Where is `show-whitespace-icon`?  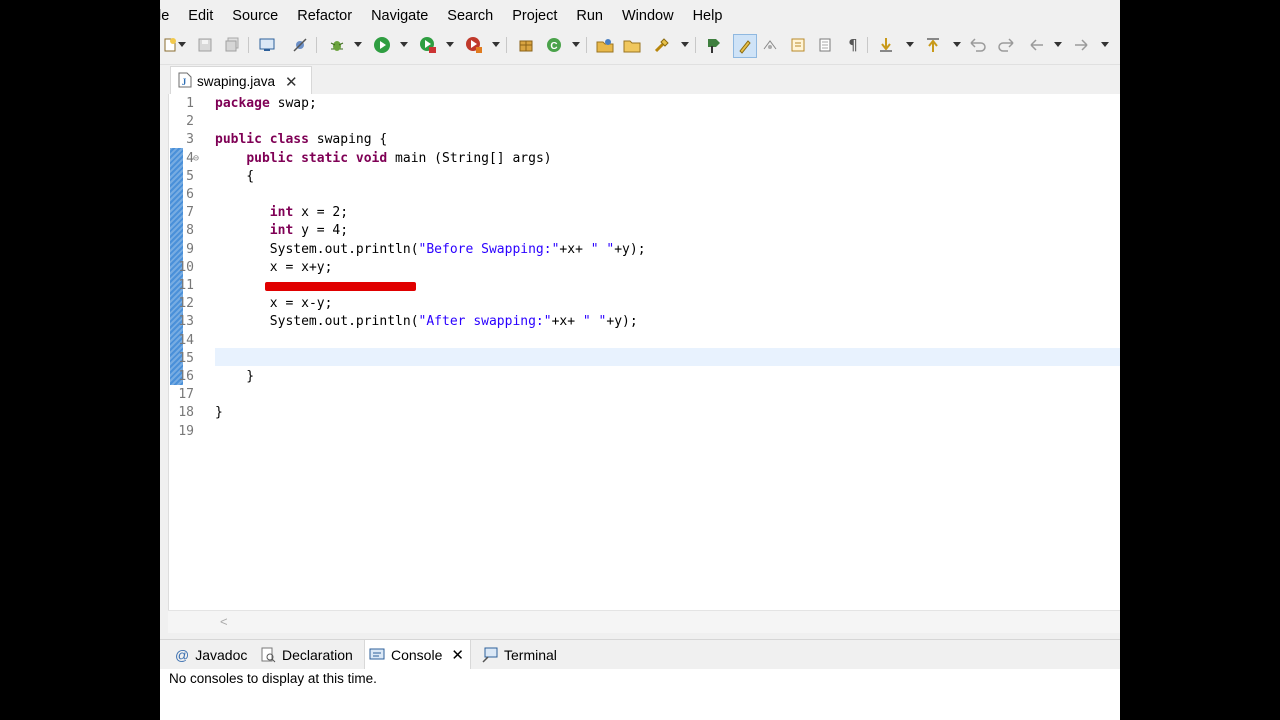 show-whitespace-icon is located at coordinates (798, 45).